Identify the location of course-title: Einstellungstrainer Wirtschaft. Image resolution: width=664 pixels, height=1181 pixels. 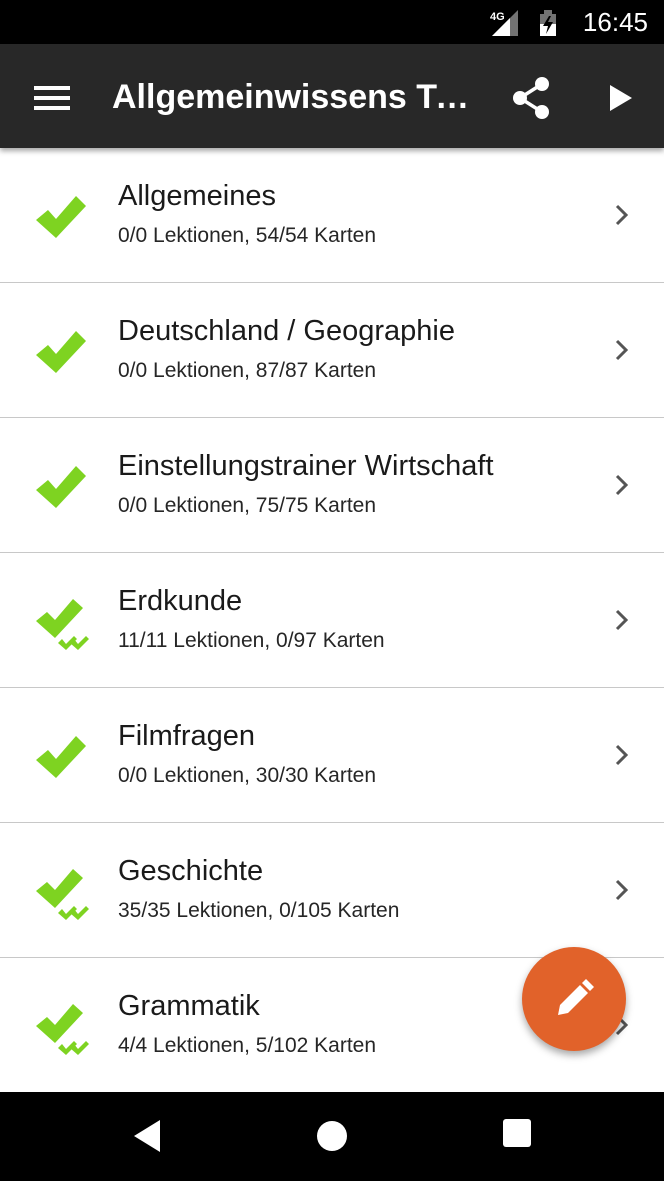
(306, 466).